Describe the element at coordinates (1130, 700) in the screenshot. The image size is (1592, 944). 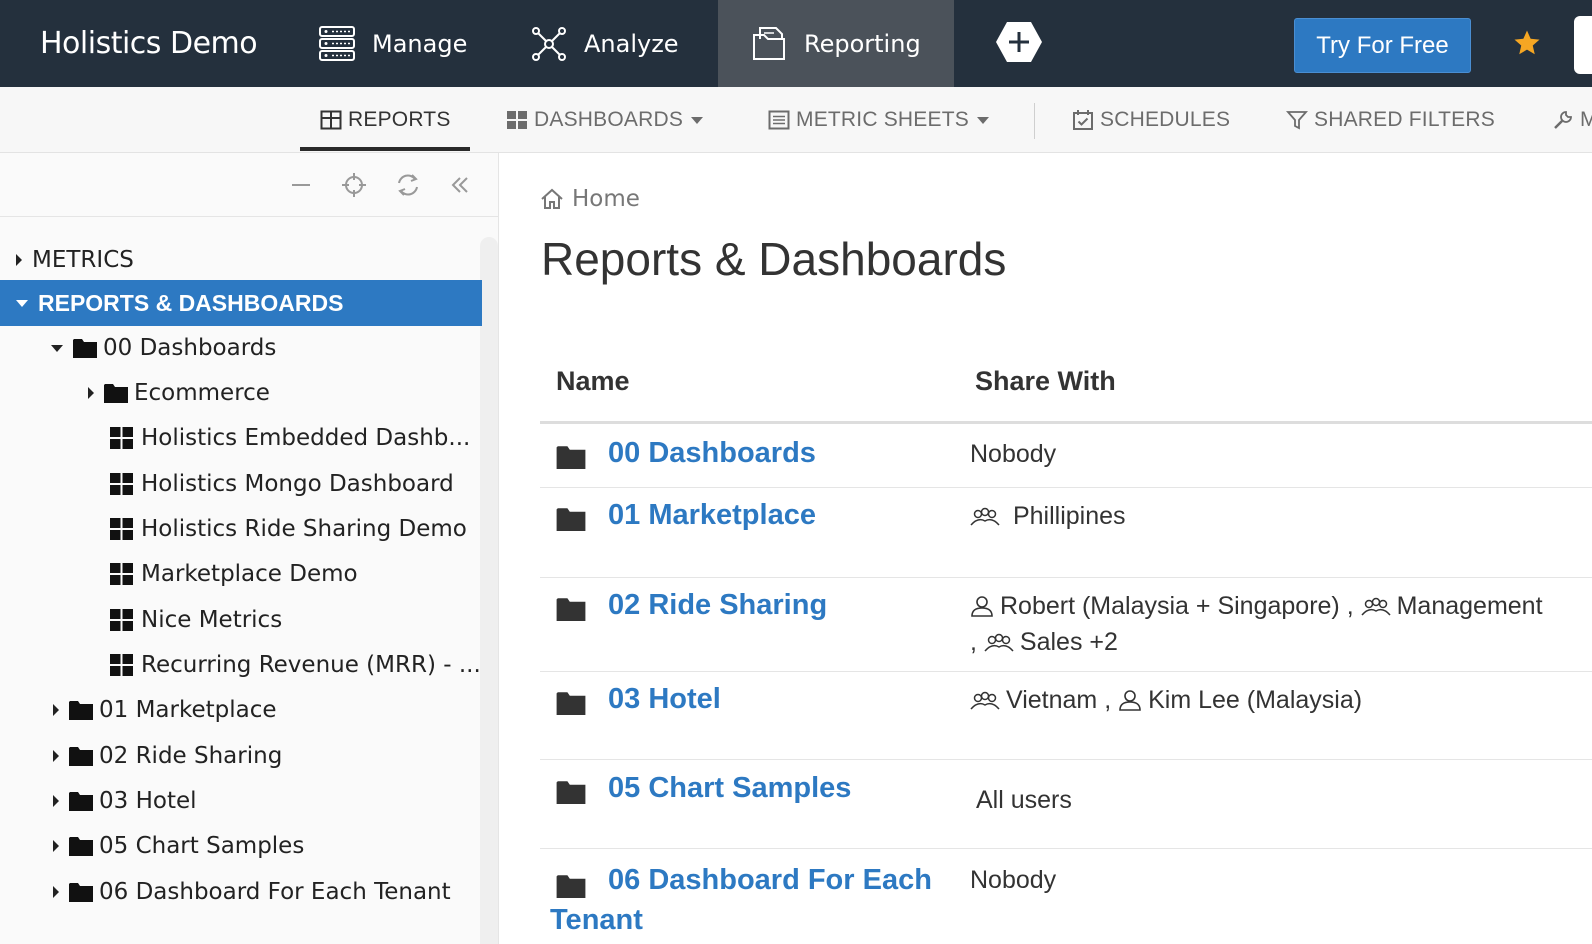
I see `user-icon` at that location.